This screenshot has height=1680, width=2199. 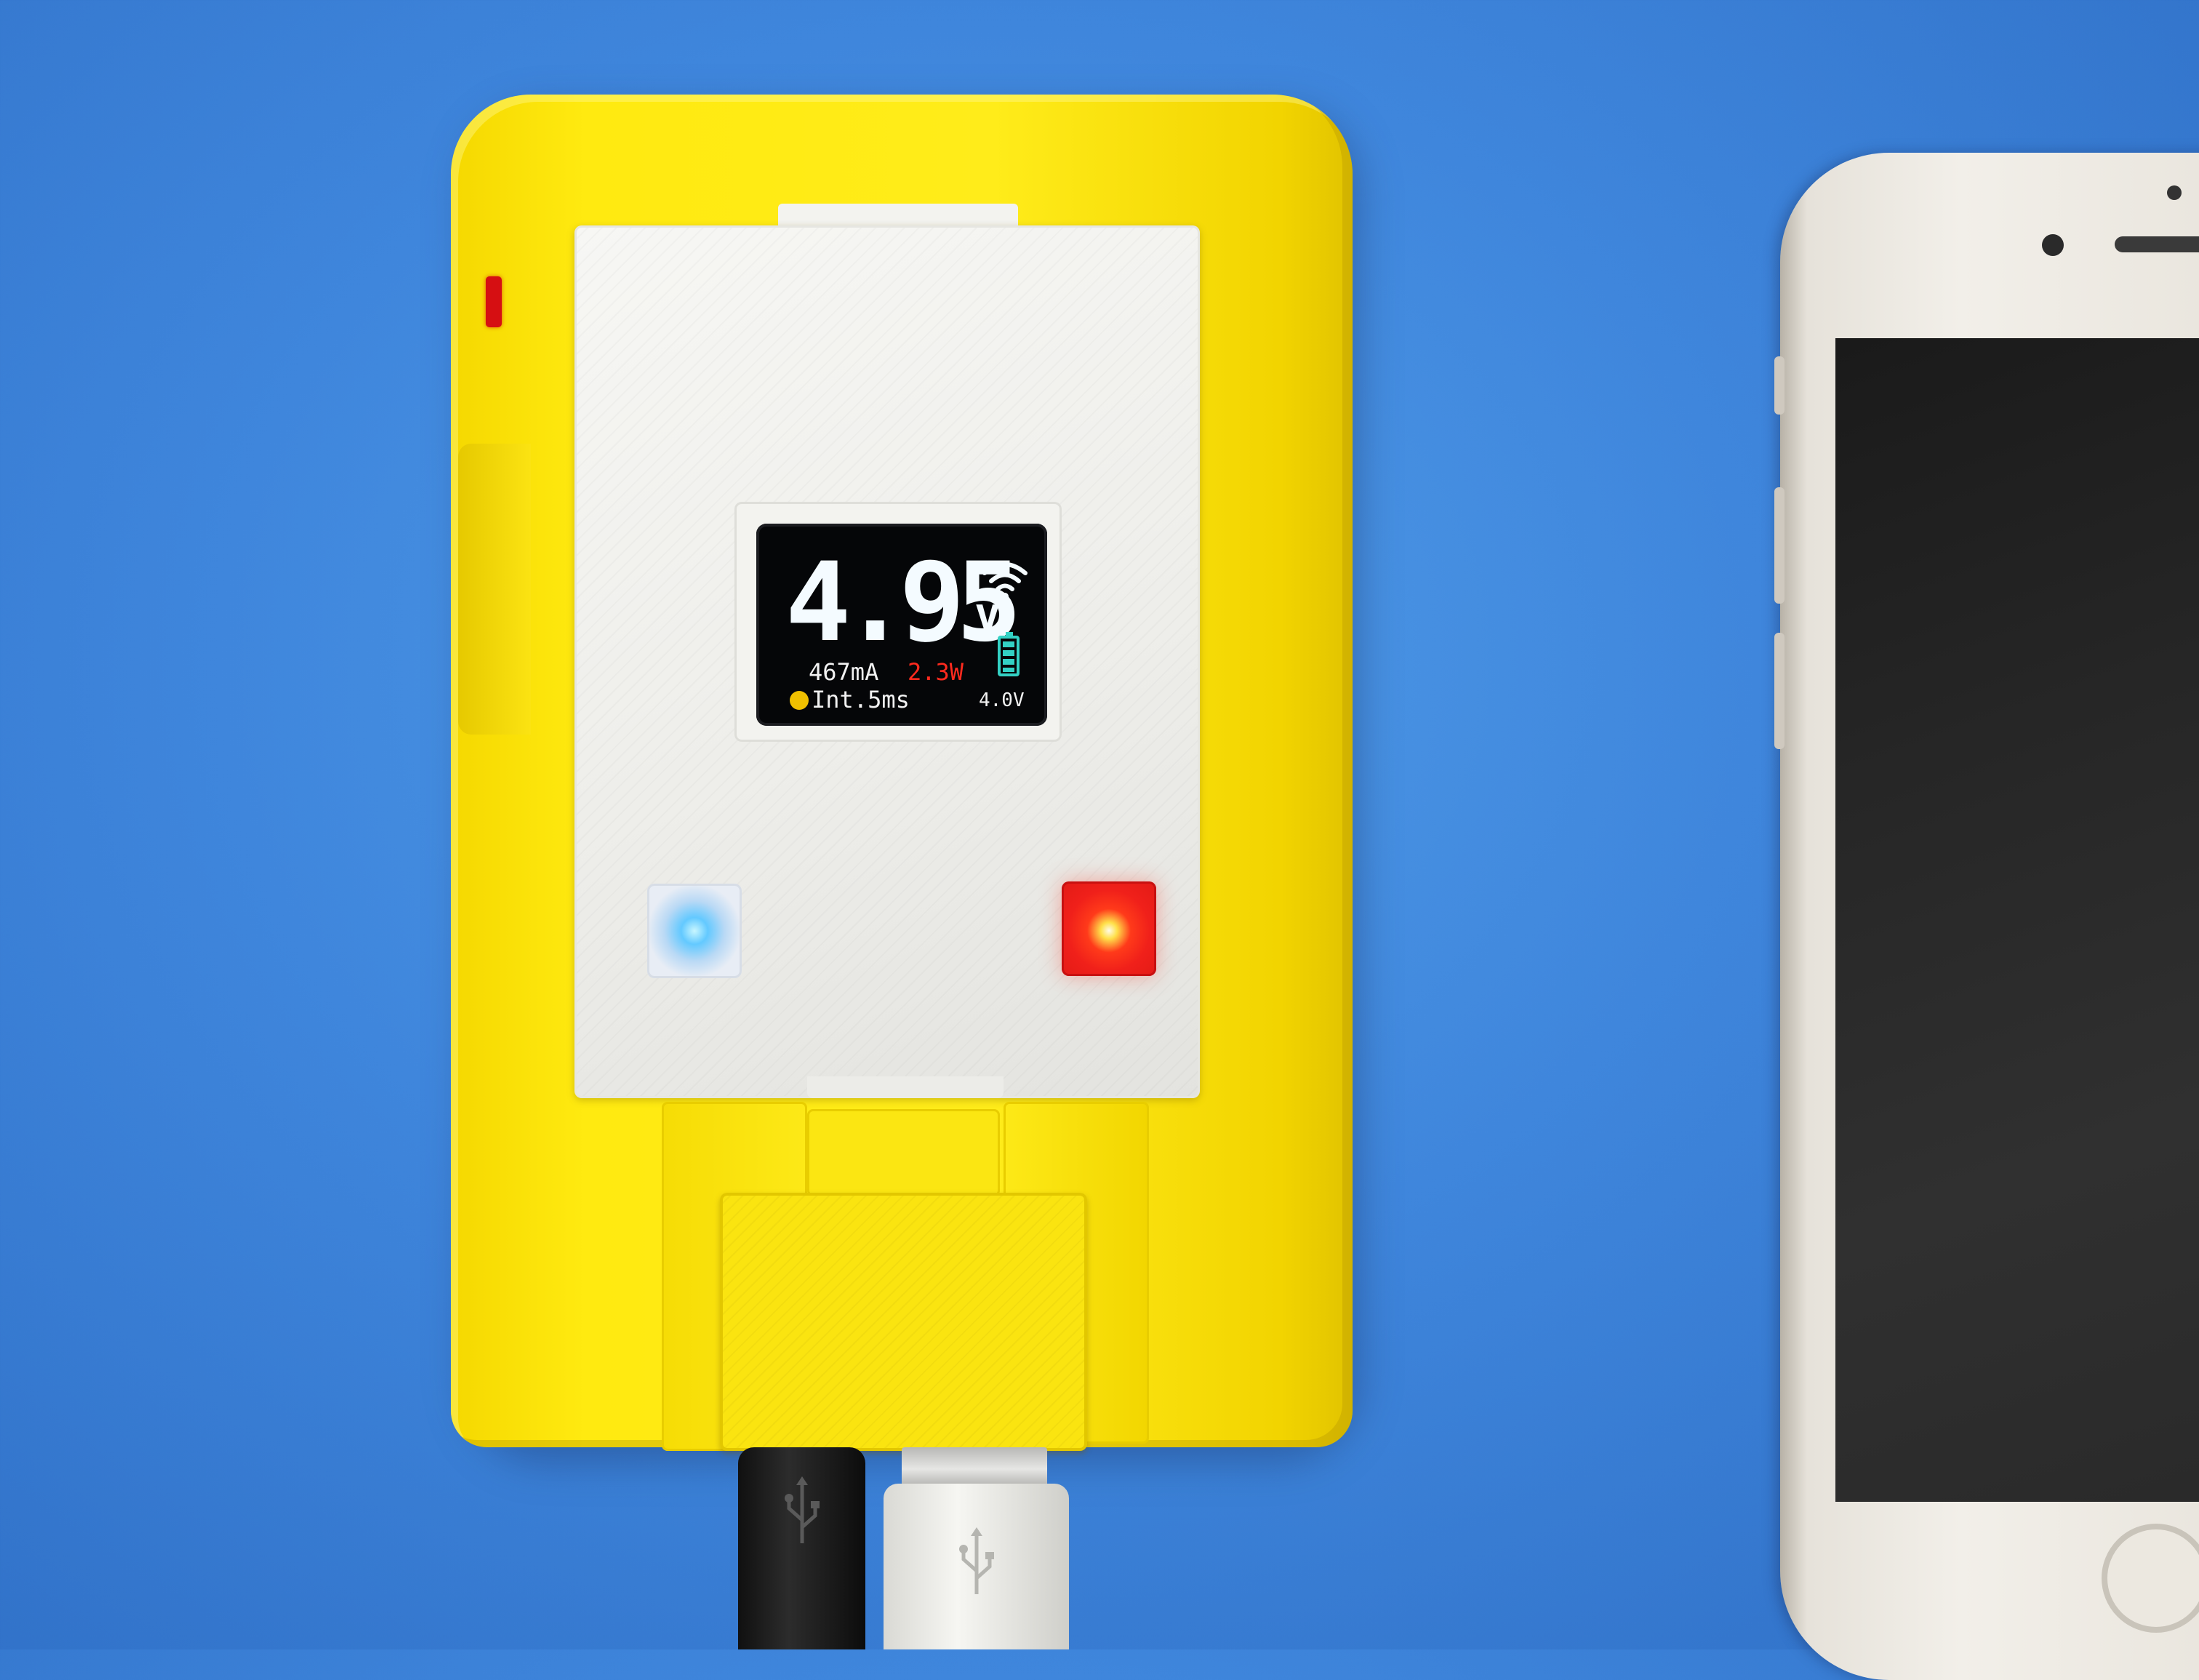 What do you see at coordinates (902, 625) in the screenshot?
I see `oled-screen: 4.95 v 467mA 2.3W Int.5ms 4.0V` at bounding box center [902, 625].